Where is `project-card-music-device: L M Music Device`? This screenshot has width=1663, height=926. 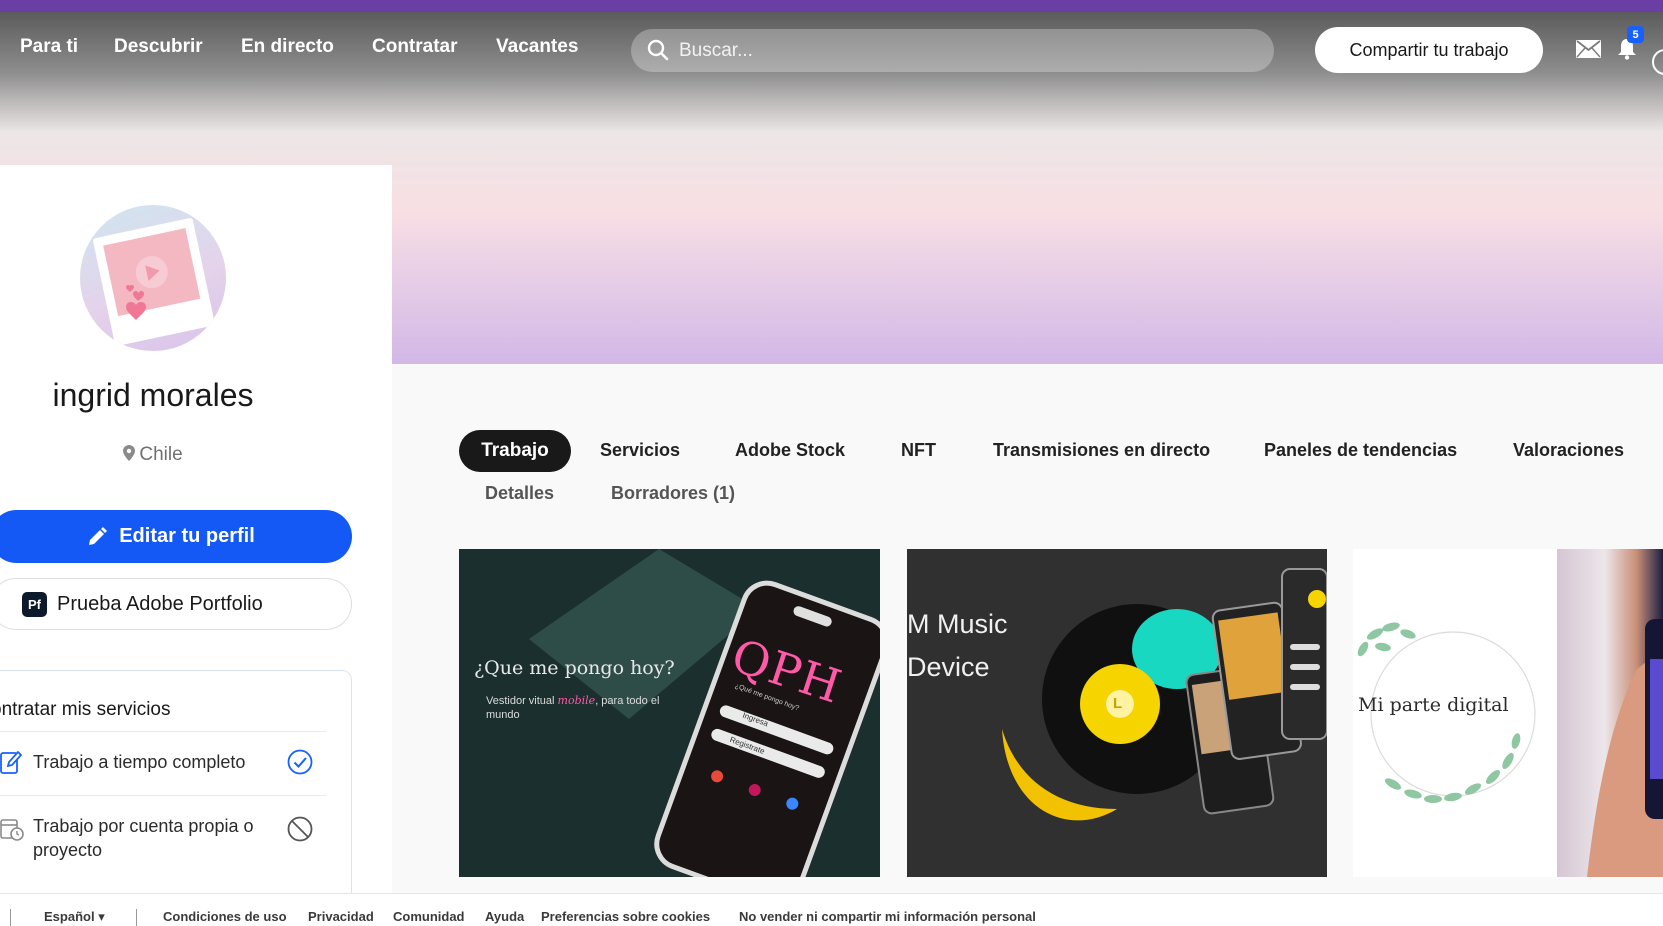
project-card-music-device: L M Music Device is located at coordinates (1117, 713).